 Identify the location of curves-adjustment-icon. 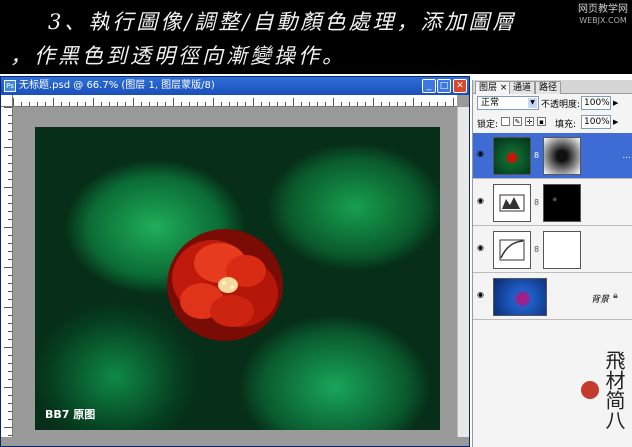
(512, 250).